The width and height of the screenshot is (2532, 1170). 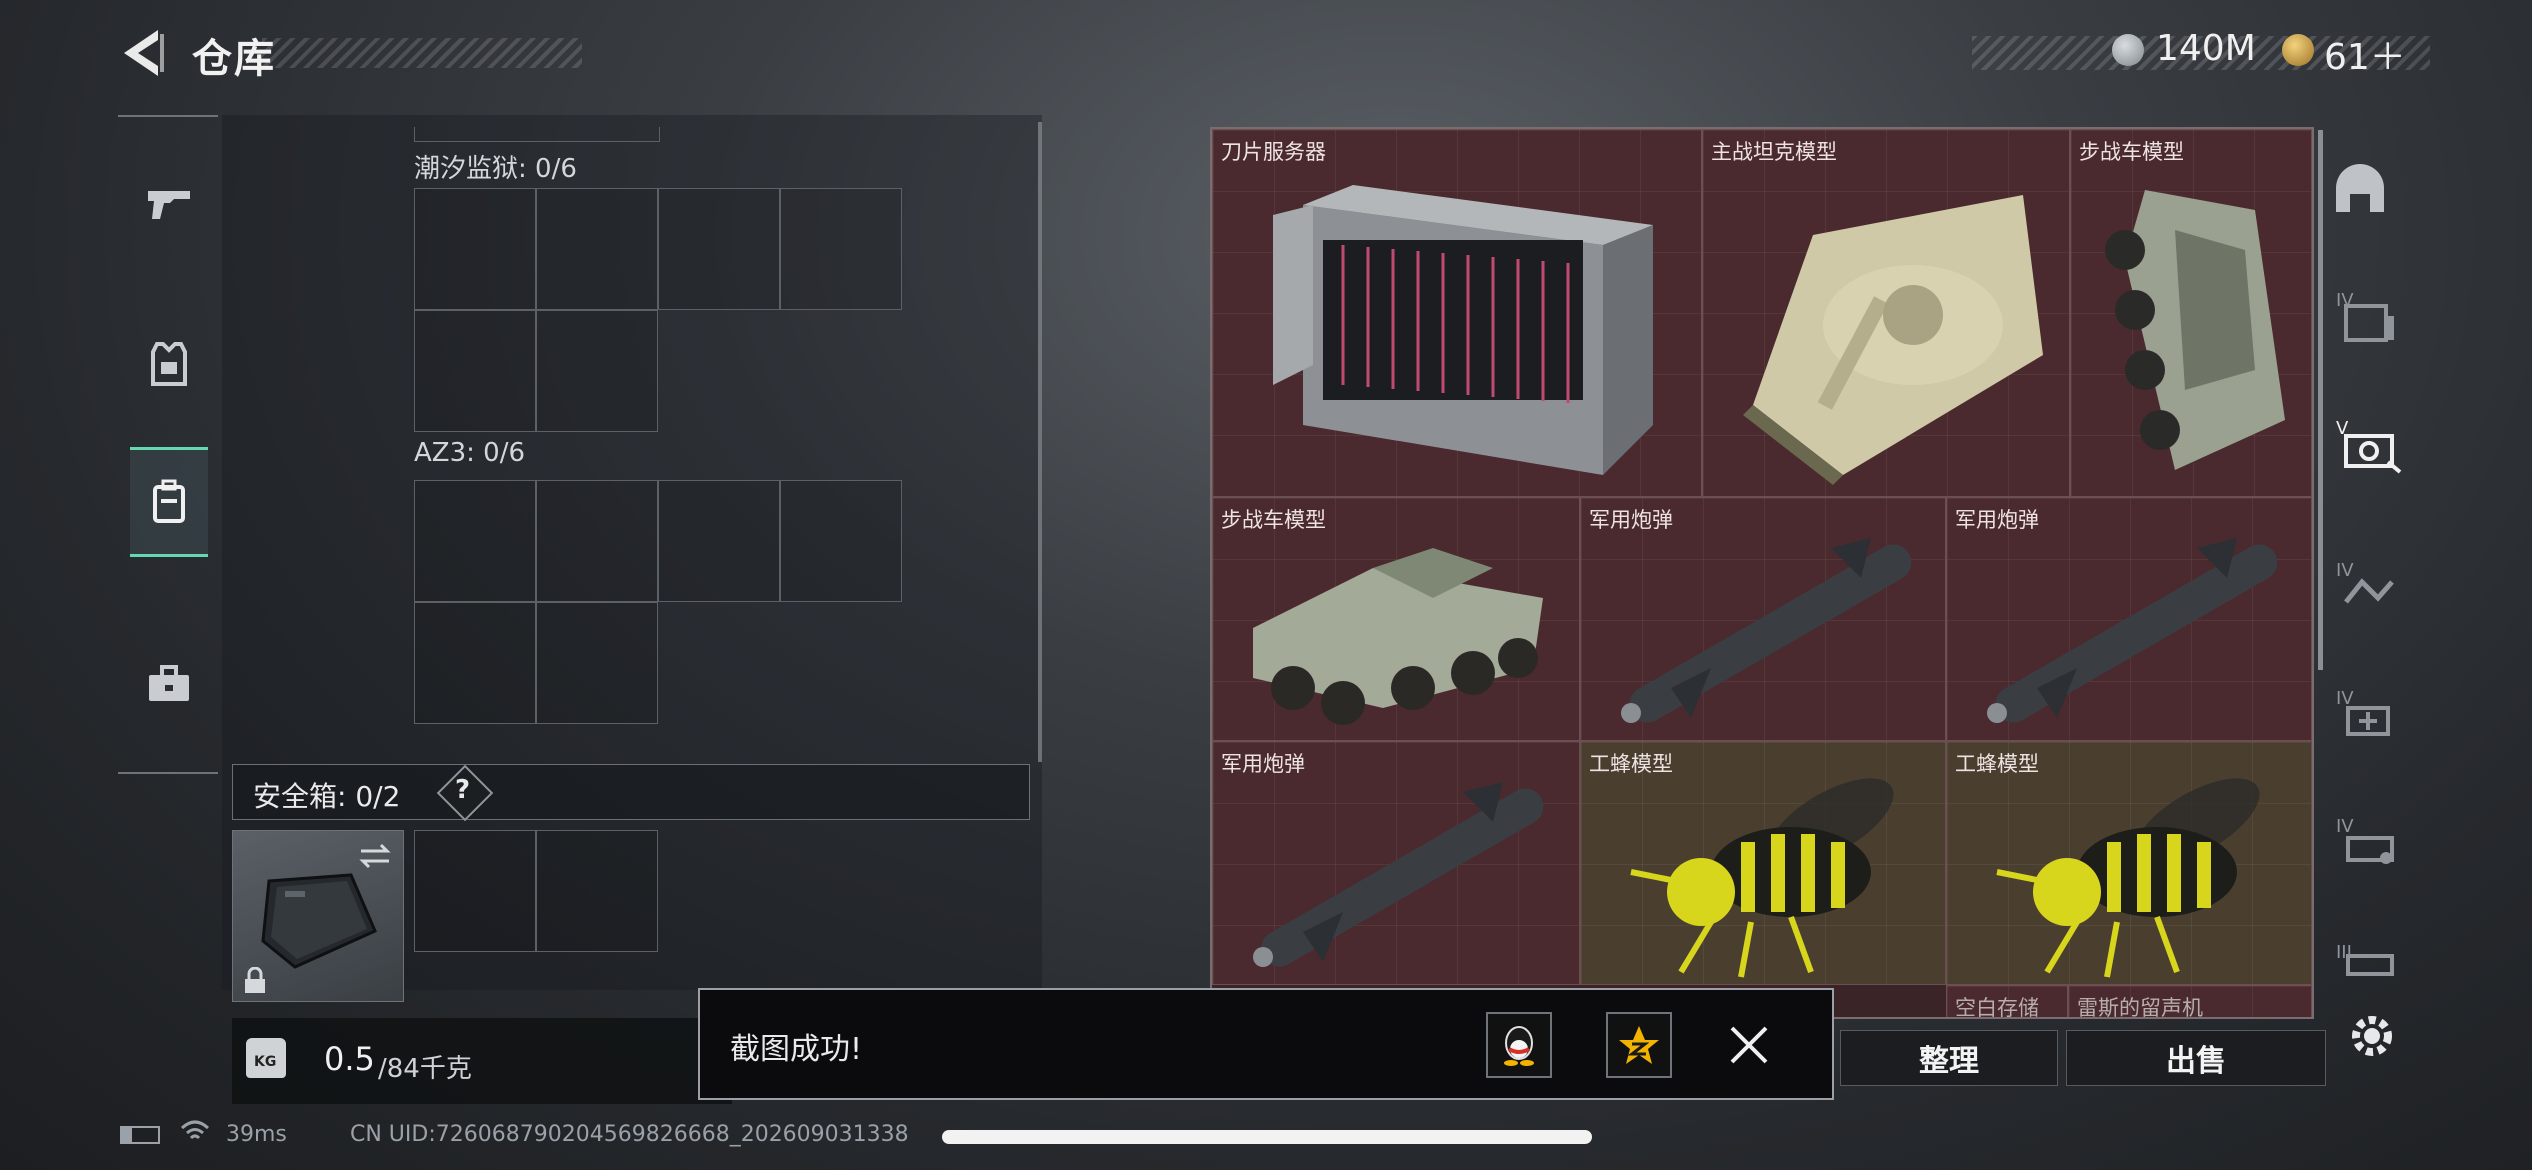 I want to click on nav-armor, so click(x=169, y=364).